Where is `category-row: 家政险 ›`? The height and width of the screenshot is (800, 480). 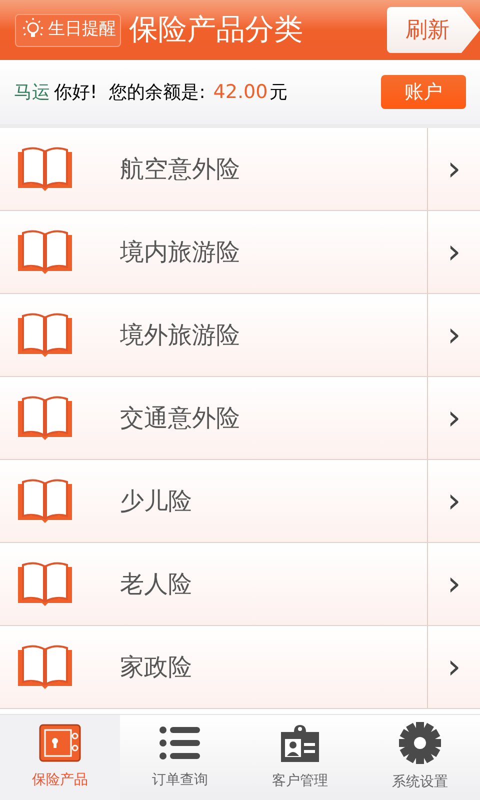 category-row: 家政险 › is located at coordinates (240, 667).